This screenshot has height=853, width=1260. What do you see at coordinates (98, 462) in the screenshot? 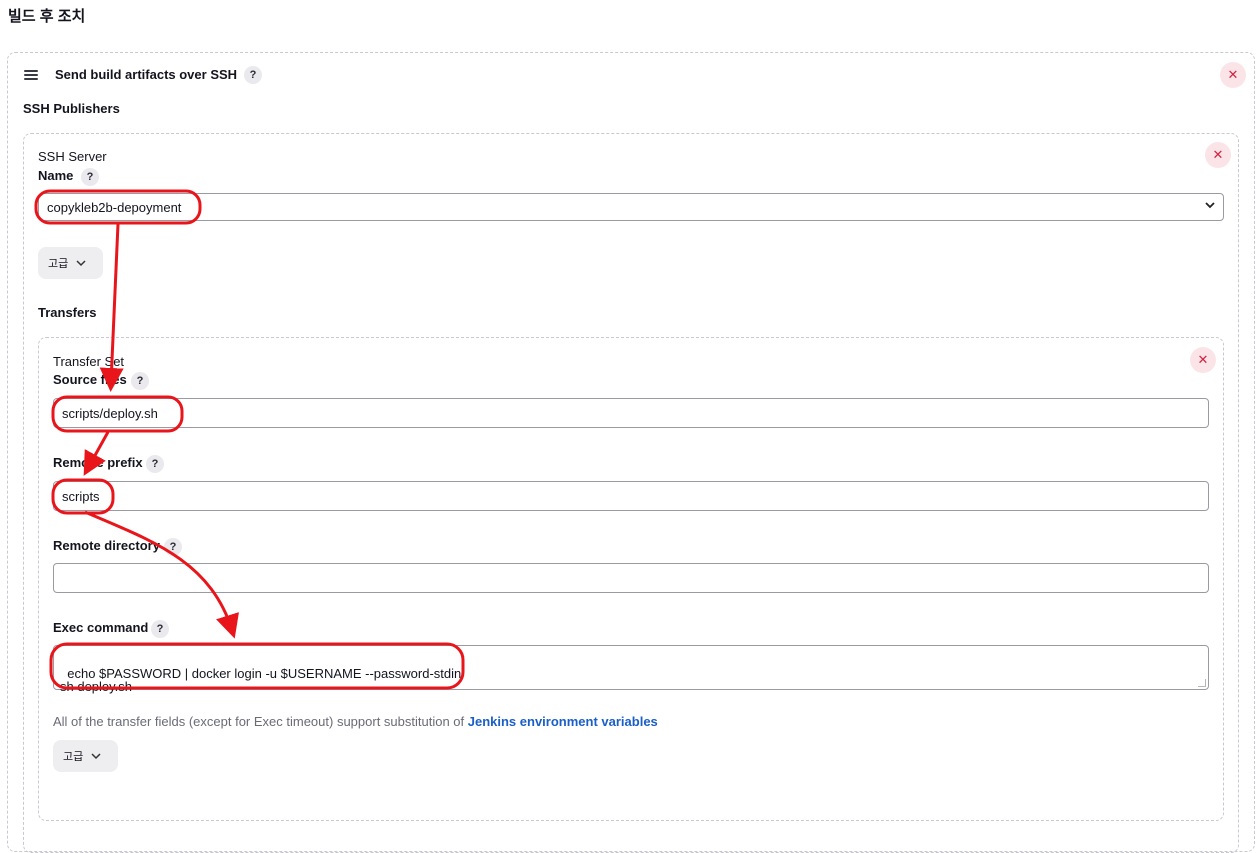
I see `remove-prefix-label: Remove prefix` at bounding box center [98, 462].